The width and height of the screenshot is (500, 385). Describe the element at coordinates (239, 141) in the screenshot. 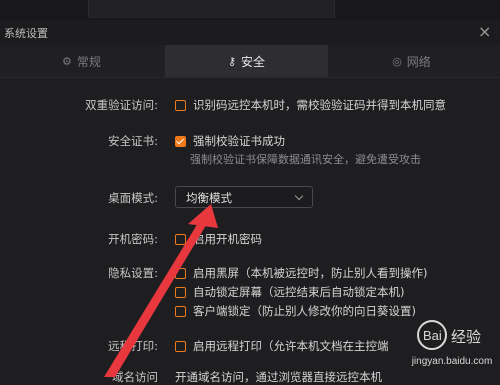

I see `security-cert-text: 强制校验证书成功` at that location.